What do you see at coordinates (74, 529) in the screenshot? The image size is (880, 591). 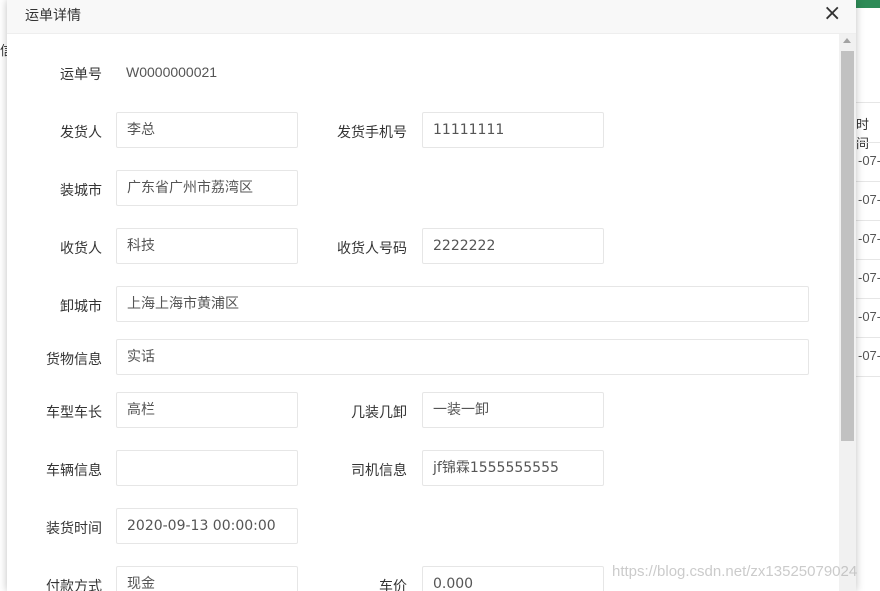 I see `load-time-label: 装货时间` at bounding box center [74, 529].